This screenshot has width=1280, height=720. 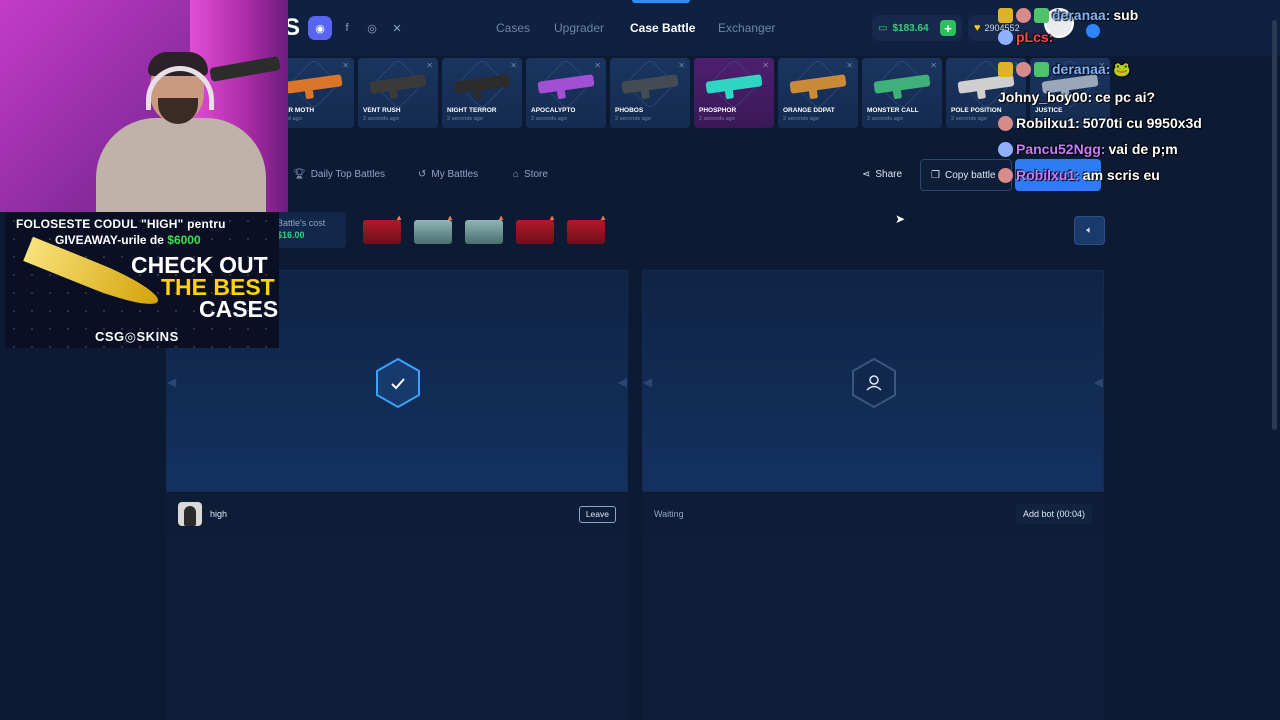 I want to click on discord-icon: ◉, so click(x=320, y=28).